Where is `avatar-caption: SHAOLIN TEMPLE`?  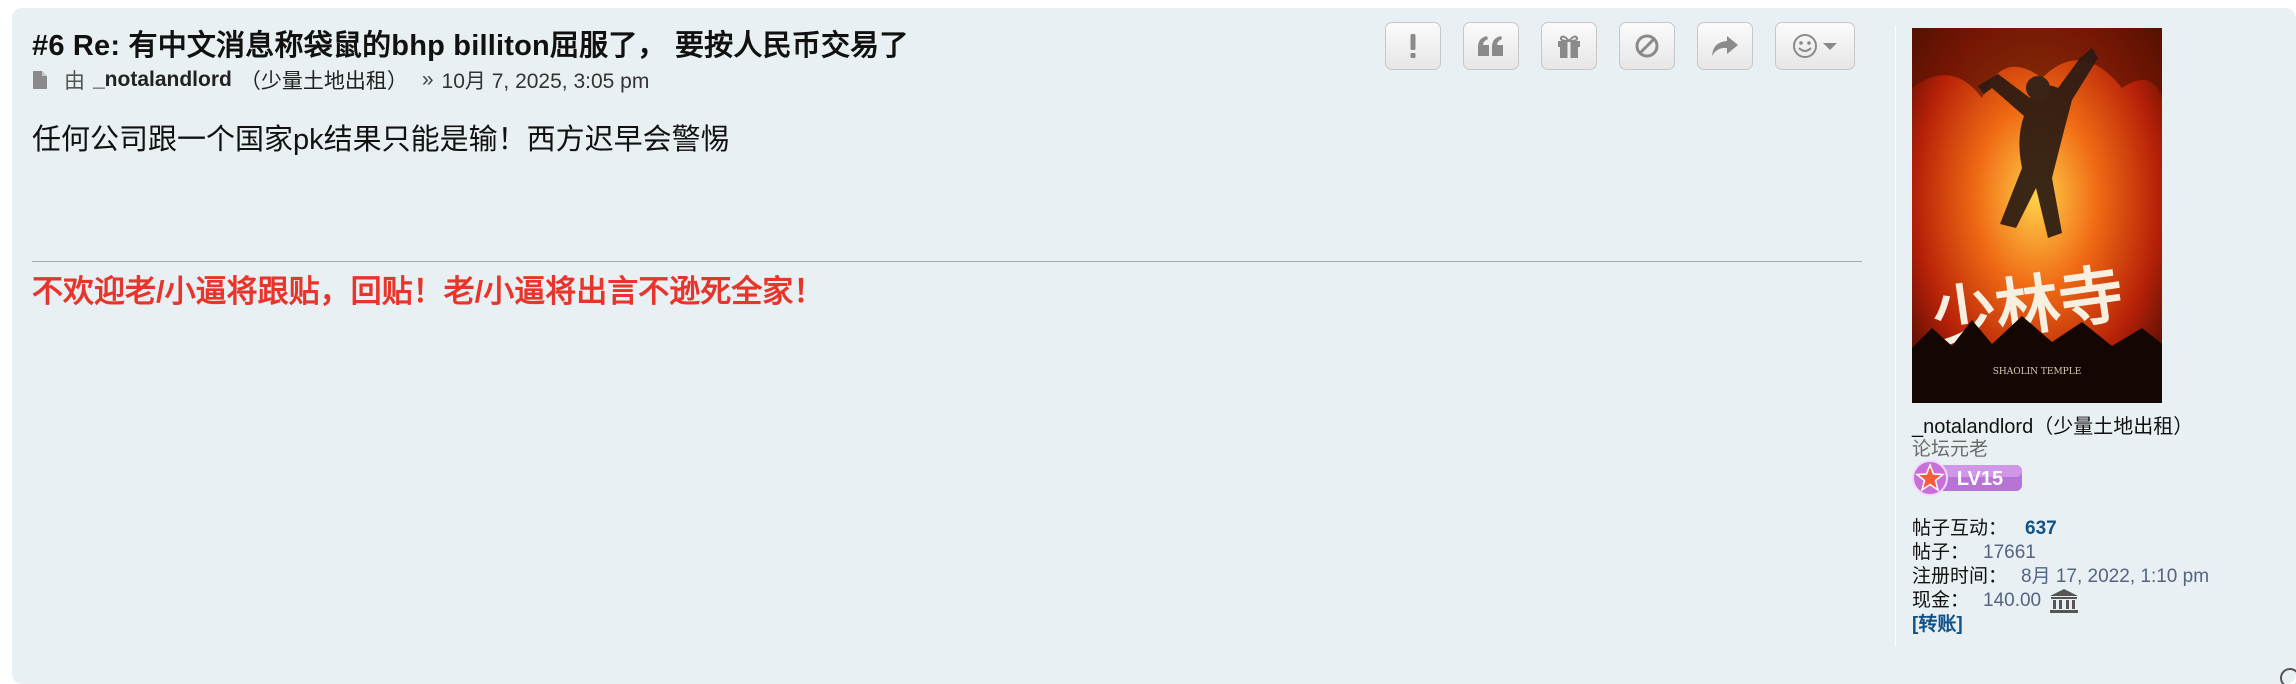 avatar-caption: SHAOLIN TEMPLE is located at coordinates (2037, 372).